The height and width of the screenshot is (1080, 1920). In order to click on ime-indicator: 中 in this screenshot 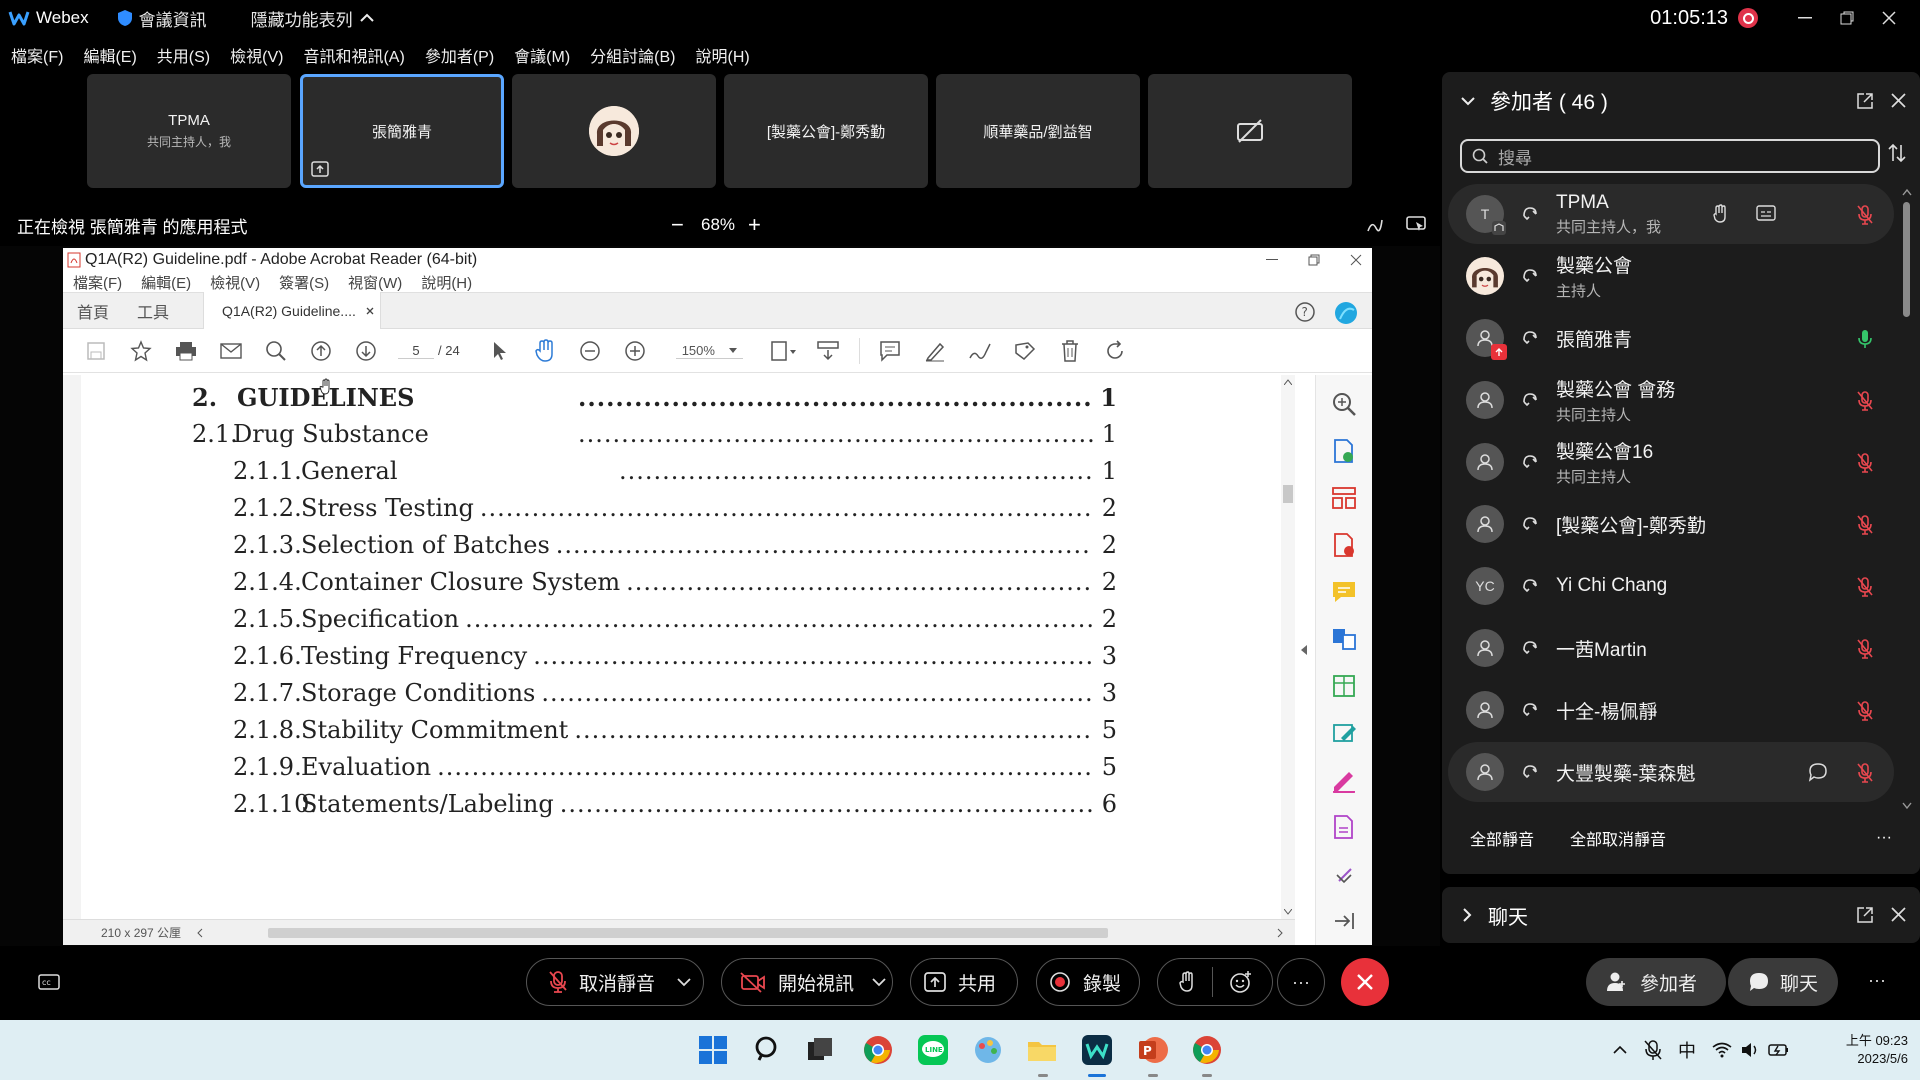, I will do `click(1687, 1050)`.